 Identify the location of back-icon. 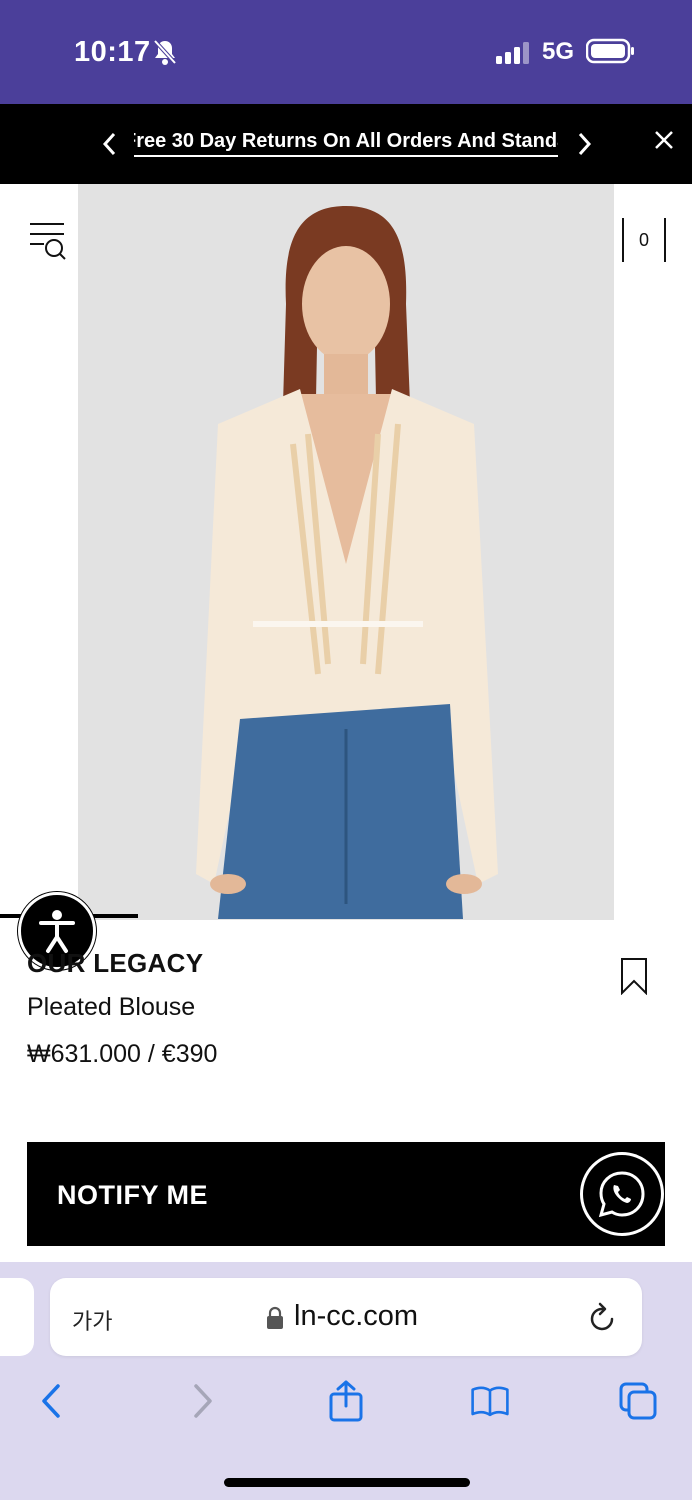
(52, 1401).